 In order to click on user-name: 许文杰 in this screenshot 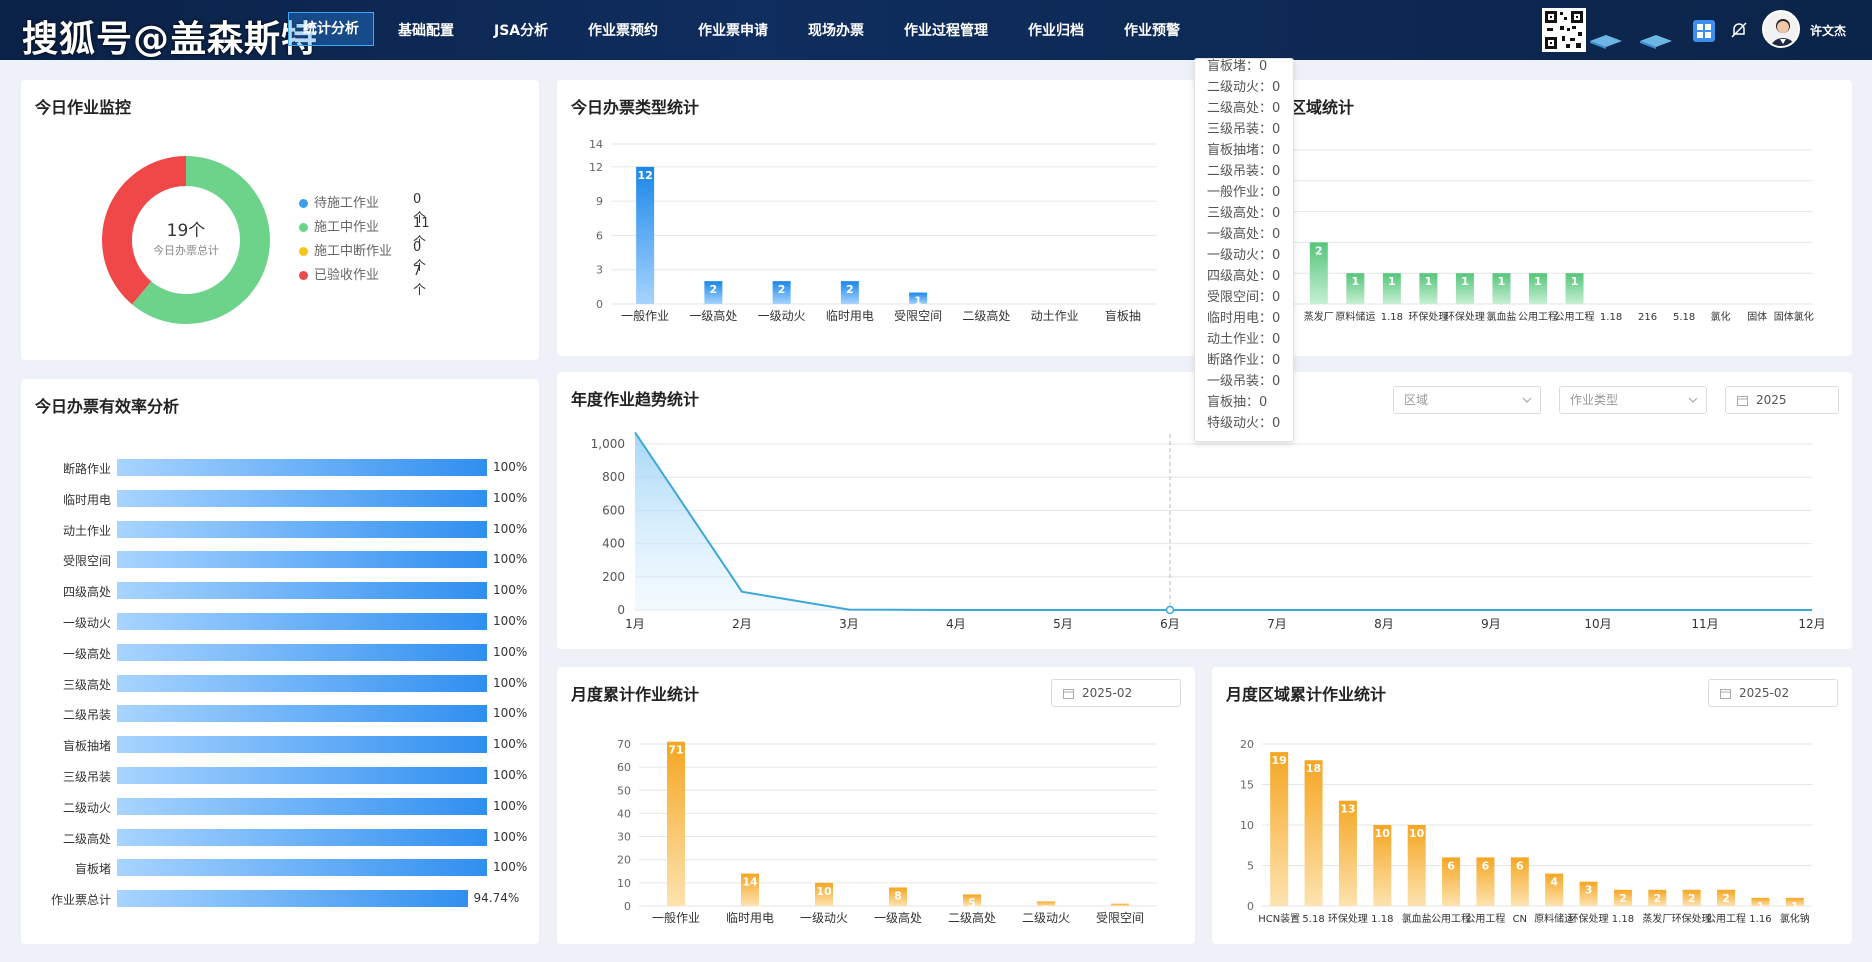, I will do `click(1828, 30)`.